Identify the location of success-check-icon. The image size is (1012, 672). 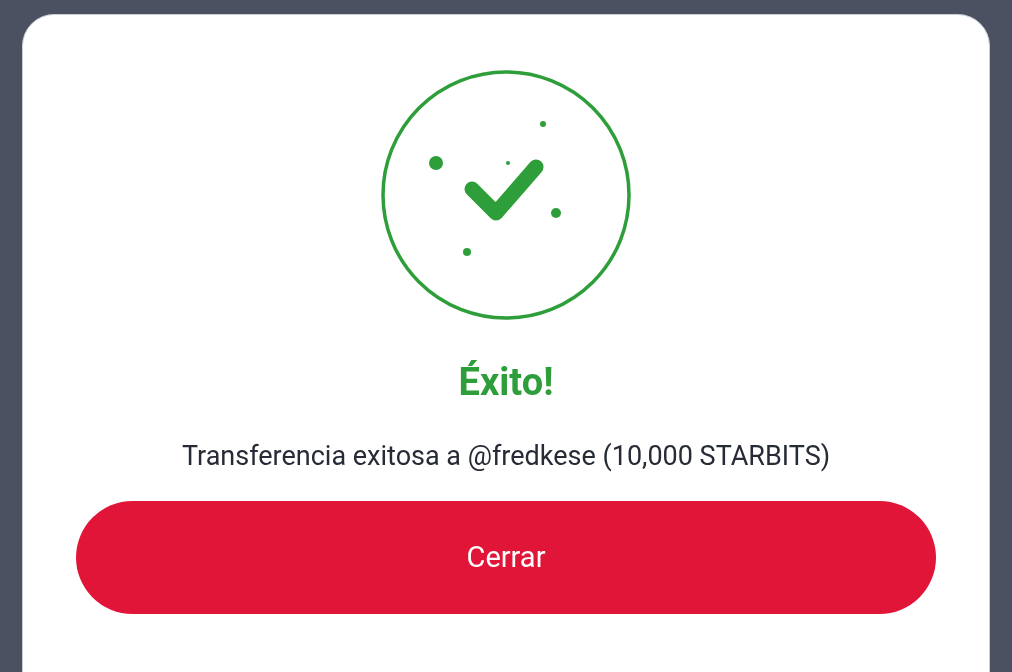
(506, 195).